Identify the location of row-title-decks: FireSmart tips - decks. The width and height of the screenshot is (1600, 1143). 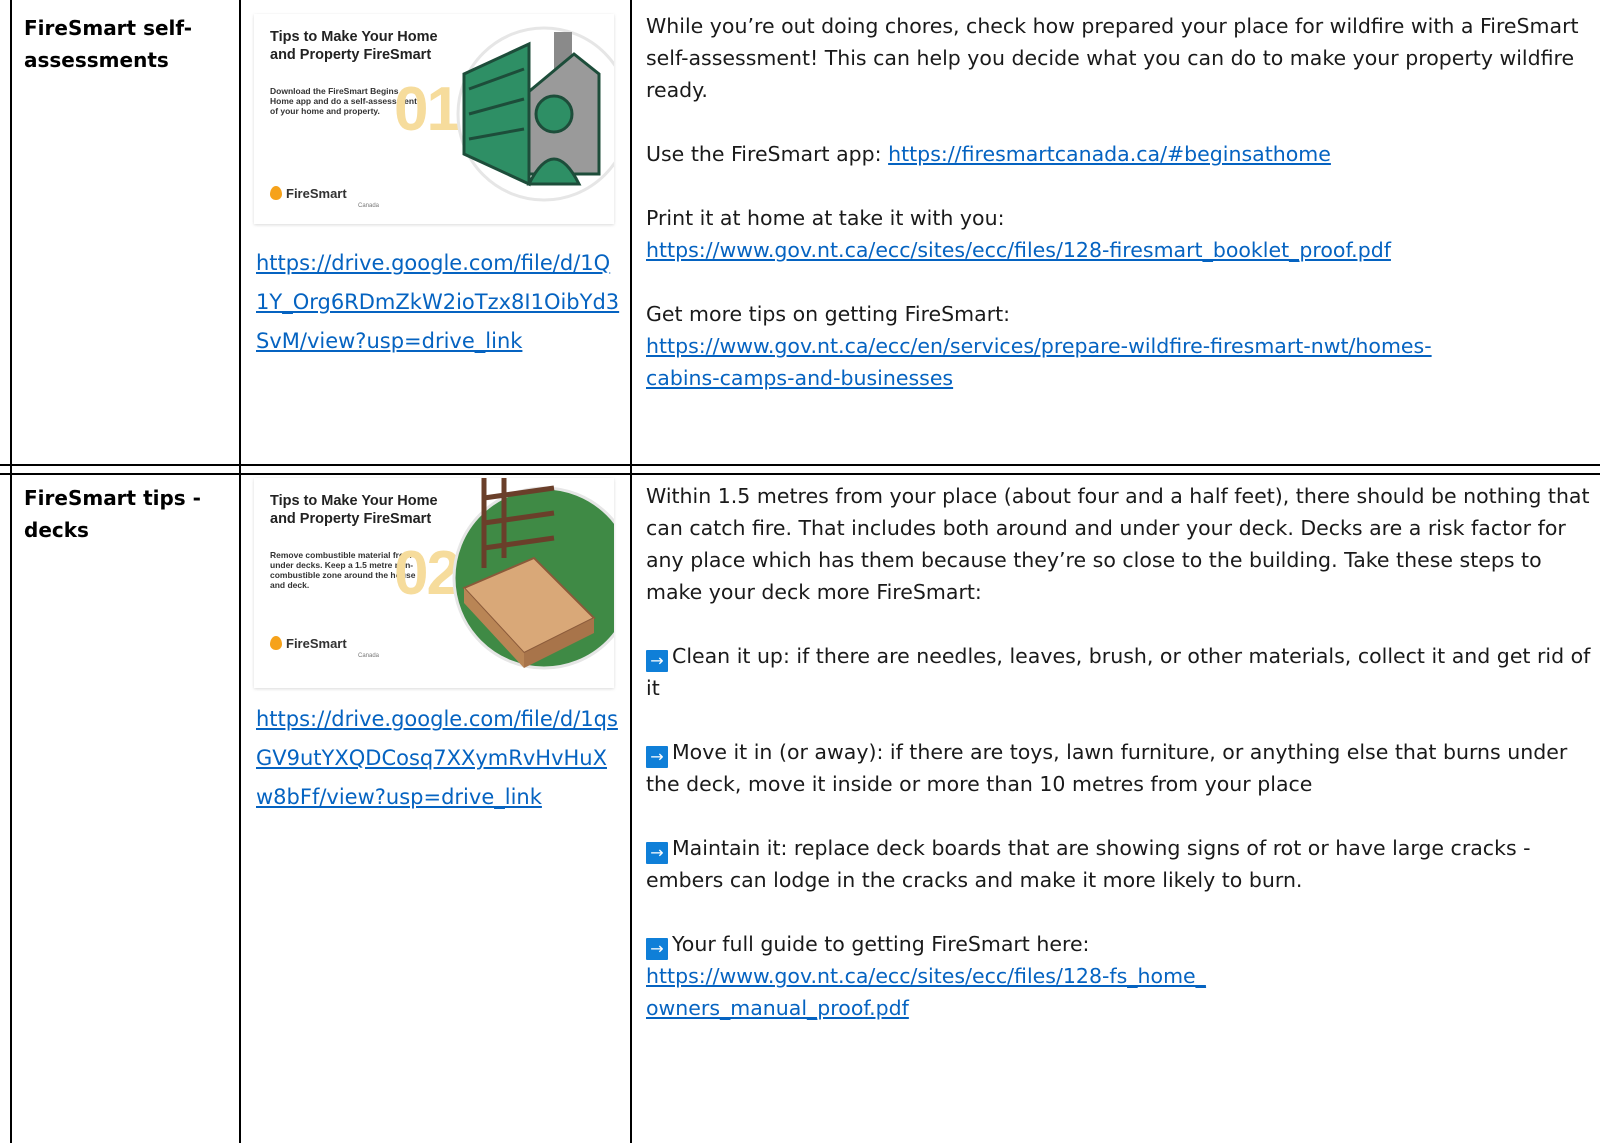
(112, 514).